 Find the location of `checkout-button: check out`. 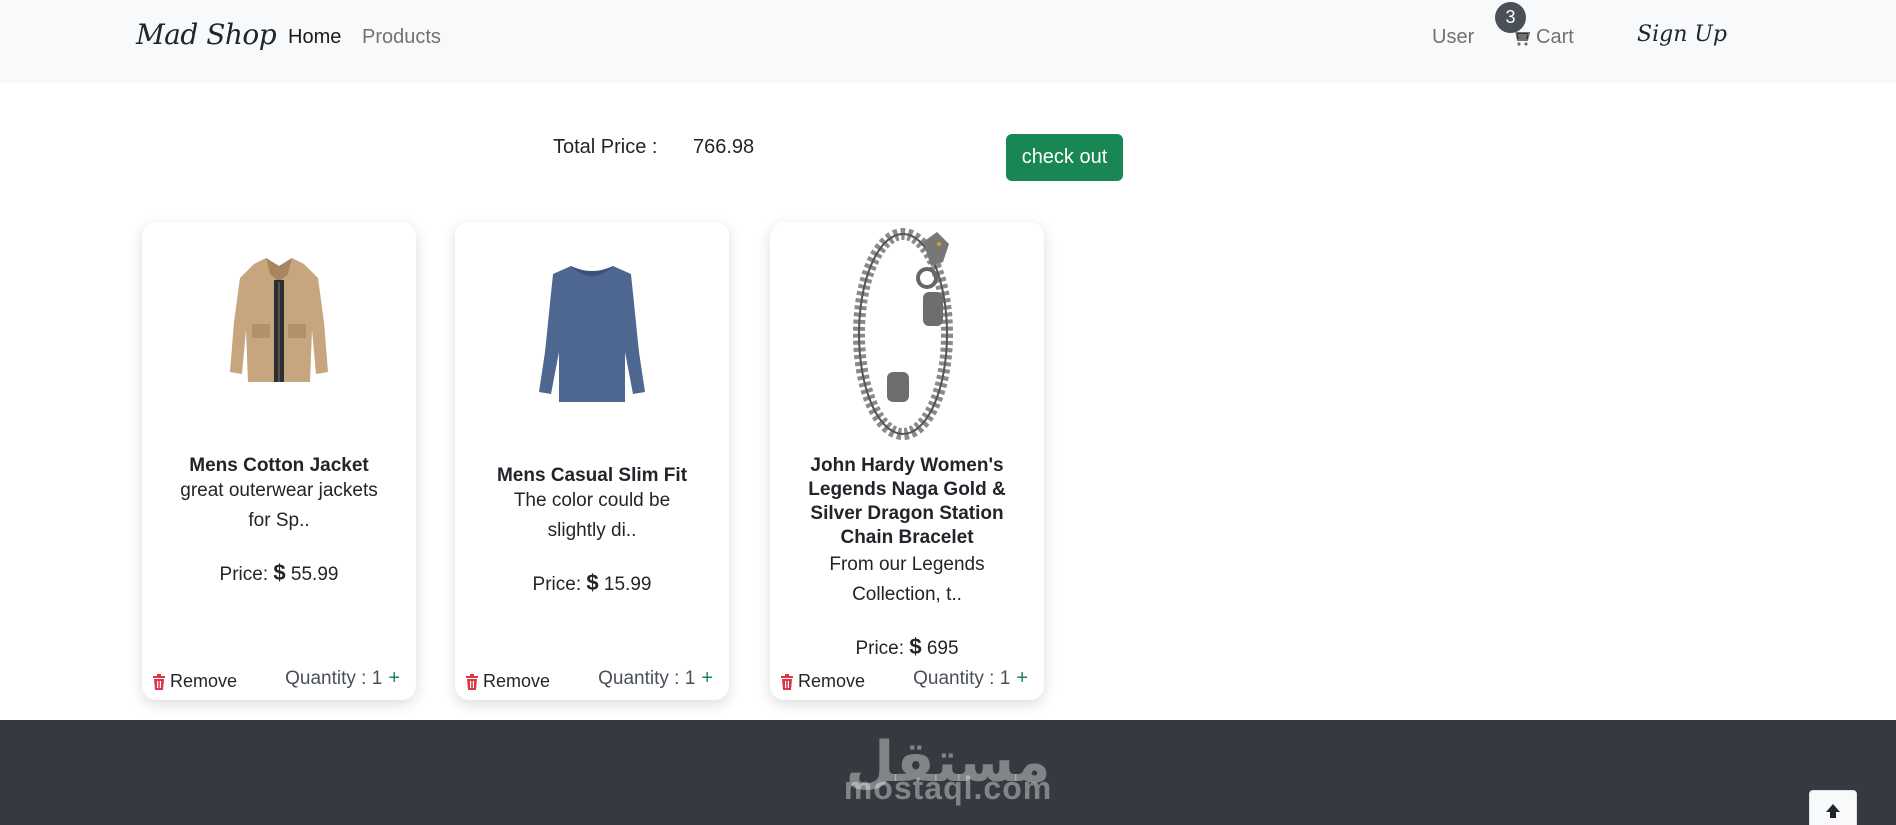

checkout-button: check out is located at coordinates (1064, 157).